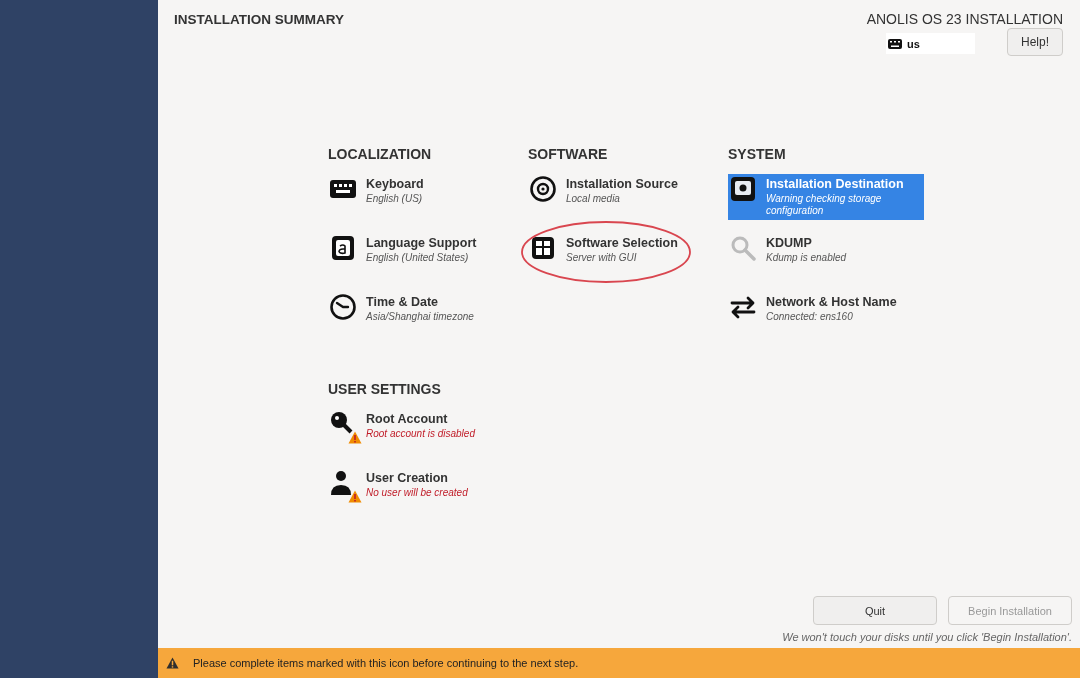 This screenshot has height=678, width=1080. I want to click on search-icon, so click(743, 248).